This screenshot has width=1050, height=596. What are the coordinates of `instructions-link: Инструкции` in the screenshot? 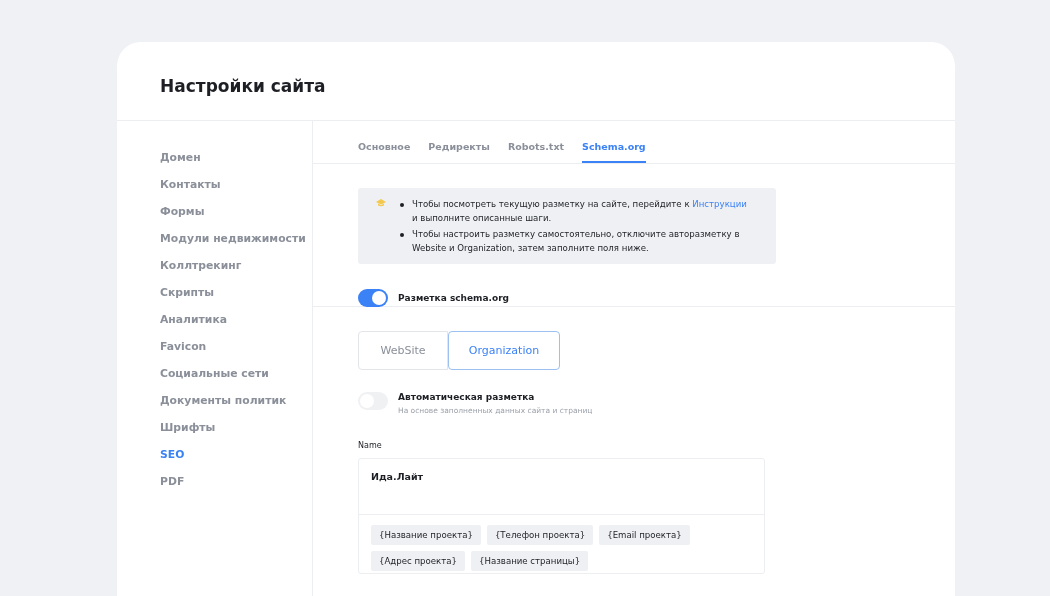 It's located at (719, 204).